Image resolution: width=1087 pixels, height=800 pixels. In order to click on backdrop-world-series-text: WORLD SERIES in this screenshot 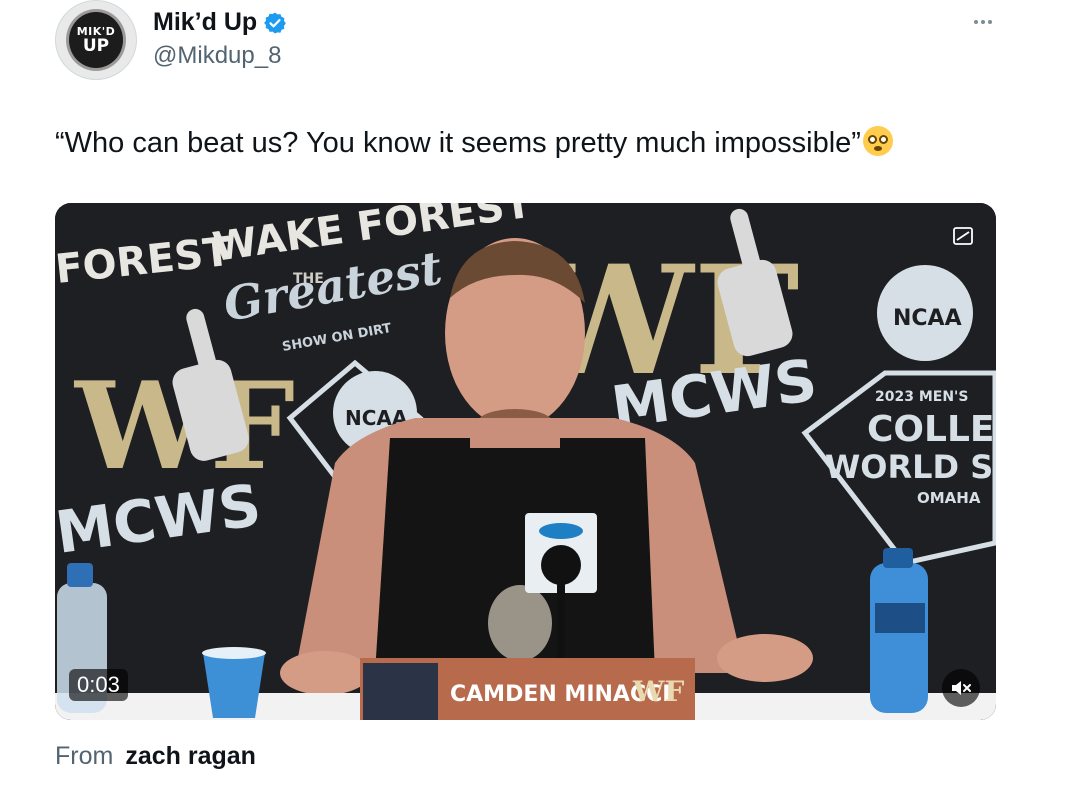, I will do `click(910, 467)`.